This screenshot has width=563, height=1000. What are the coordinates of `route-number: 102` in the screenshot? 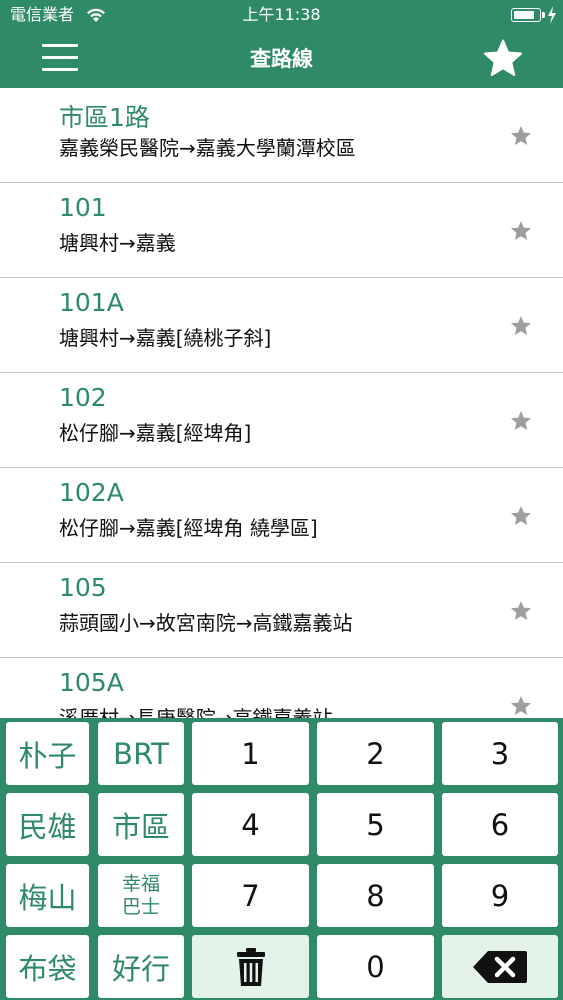 It's located at (83, 397).